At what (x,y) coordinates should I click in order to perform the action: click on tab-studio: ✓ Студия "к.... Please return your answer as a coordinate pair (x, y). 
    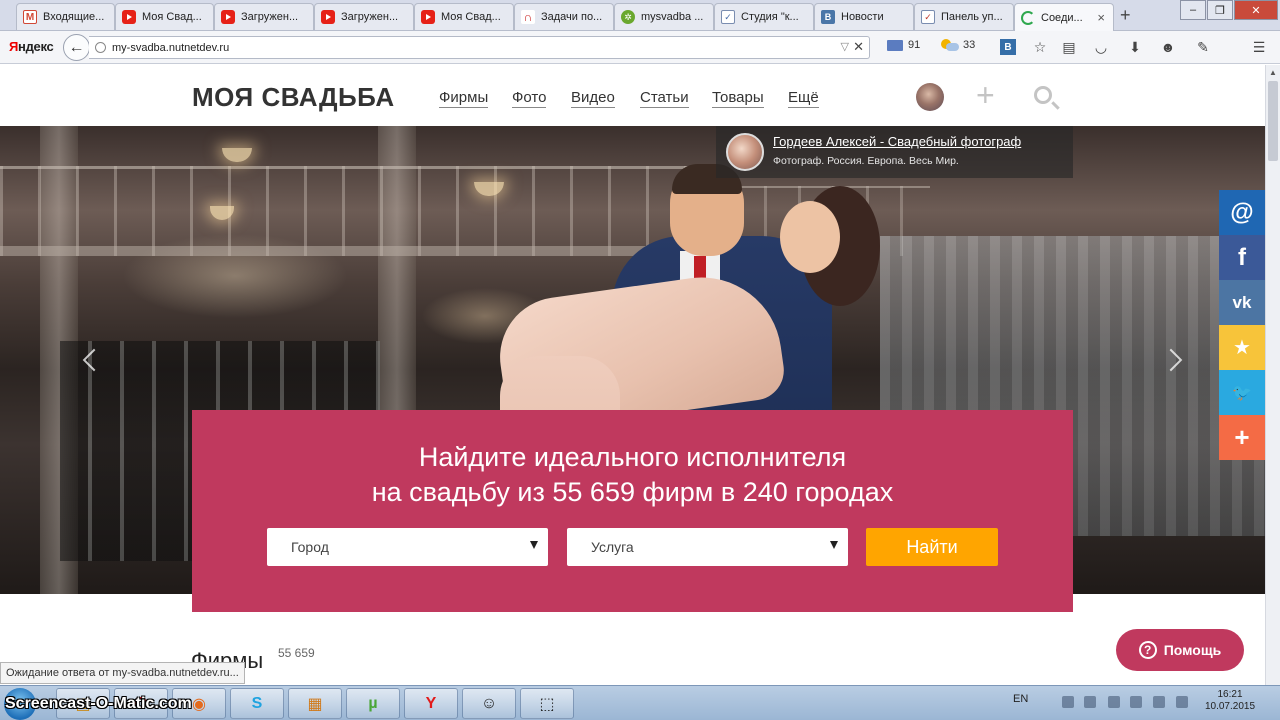
    Looking at the image, I should click on (764, 16).